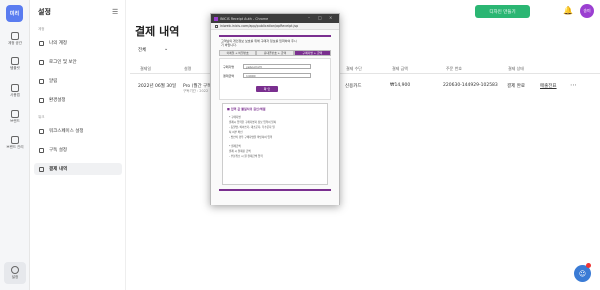 The image size is (600, 290). Describe the element at coordinates (78, 81) in the screenshot. I see `sidebar-item-notifications: 알림` at that location.